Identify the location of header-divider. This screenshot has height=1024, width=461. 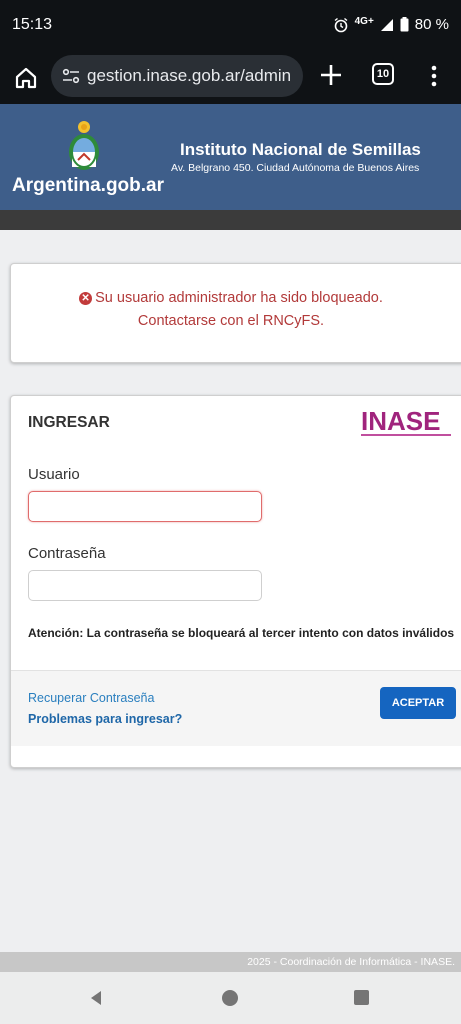
(230, 220).